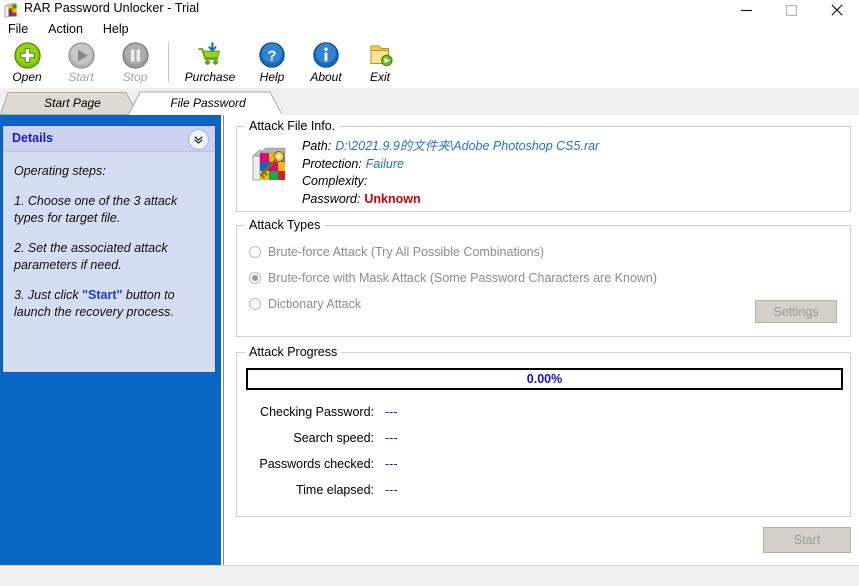  Describe the element at coordinates (429, 29) in the screenshot. I see `menu-bar: File Action Help` at that location.